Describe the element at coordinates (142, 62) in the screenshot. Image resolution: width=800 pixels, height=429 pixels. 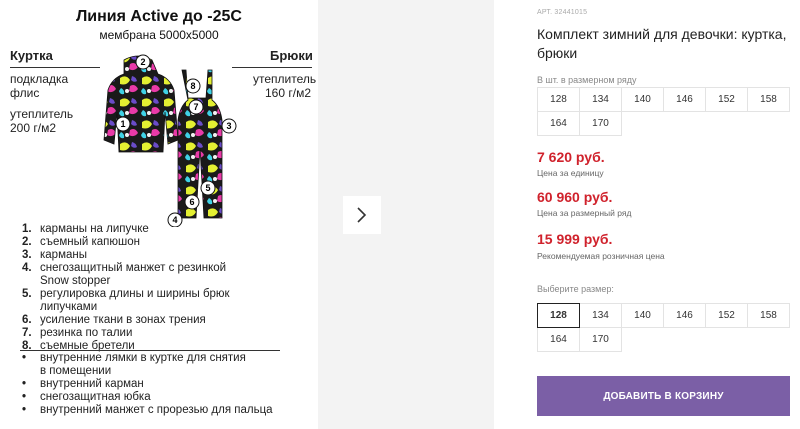
I see `callout-label: 2` at that location.